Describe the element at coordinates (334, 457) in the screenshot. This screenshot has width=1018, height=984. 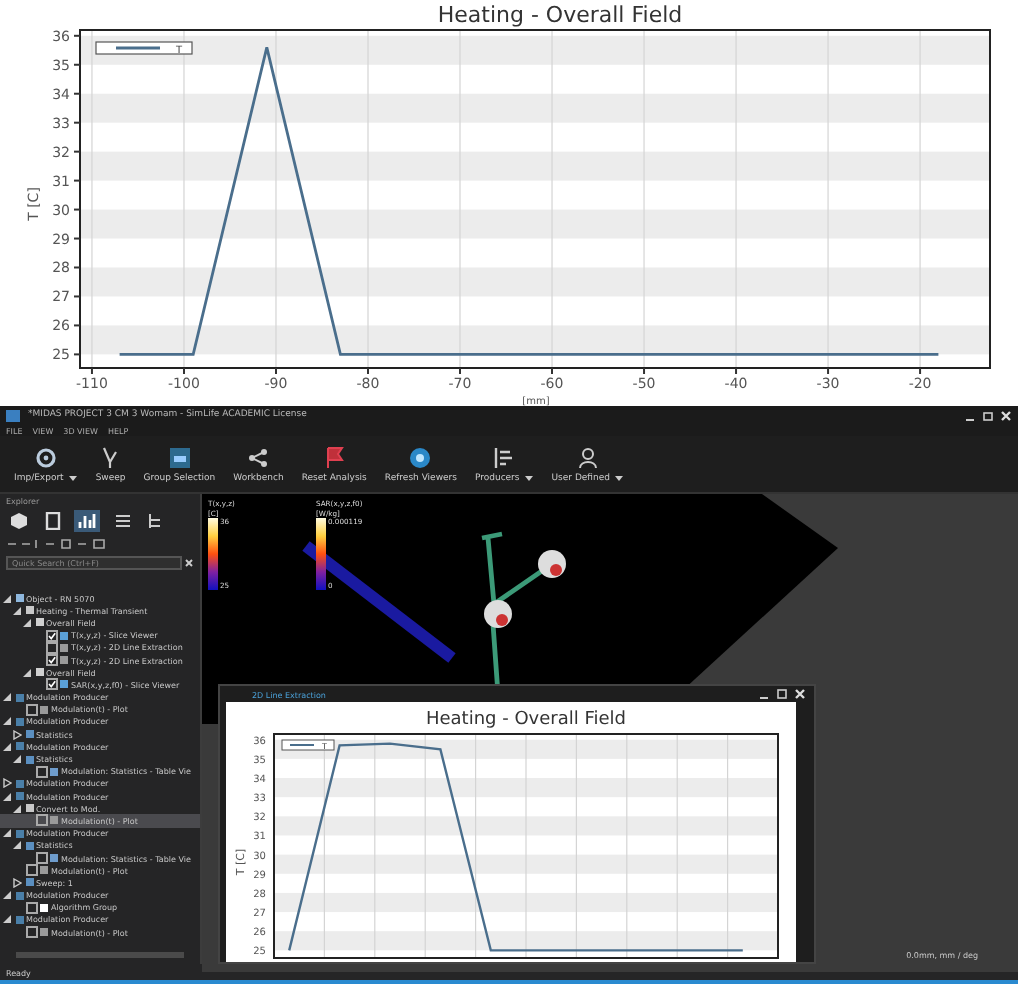
I see `flag-icon` at that location.